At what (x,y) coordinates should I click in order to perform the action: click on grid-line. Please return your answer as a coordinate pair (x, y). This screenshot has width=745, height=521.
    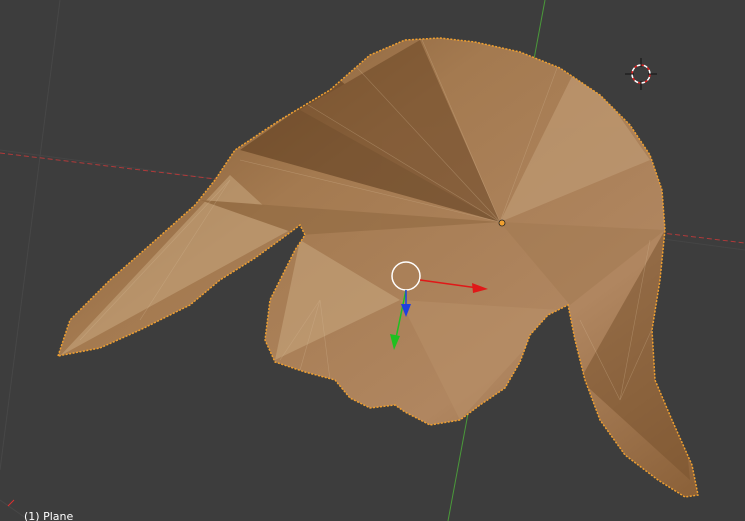
    Looking at the image, I should click on (30, 235).